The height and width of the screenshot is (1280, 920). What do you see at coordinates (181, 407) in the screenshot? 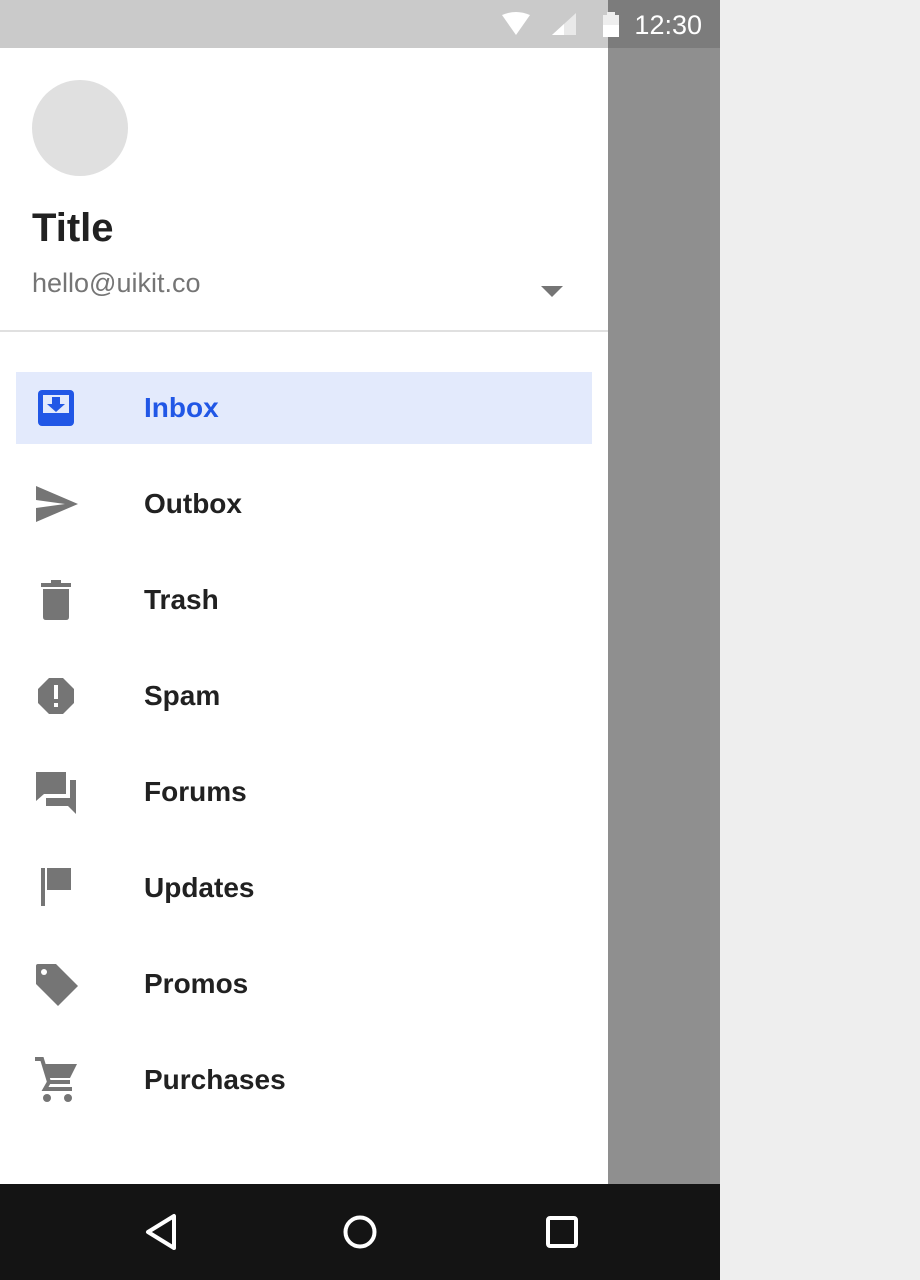
I see `nav-item-label: Inbox` at bounding box center [181, 407].